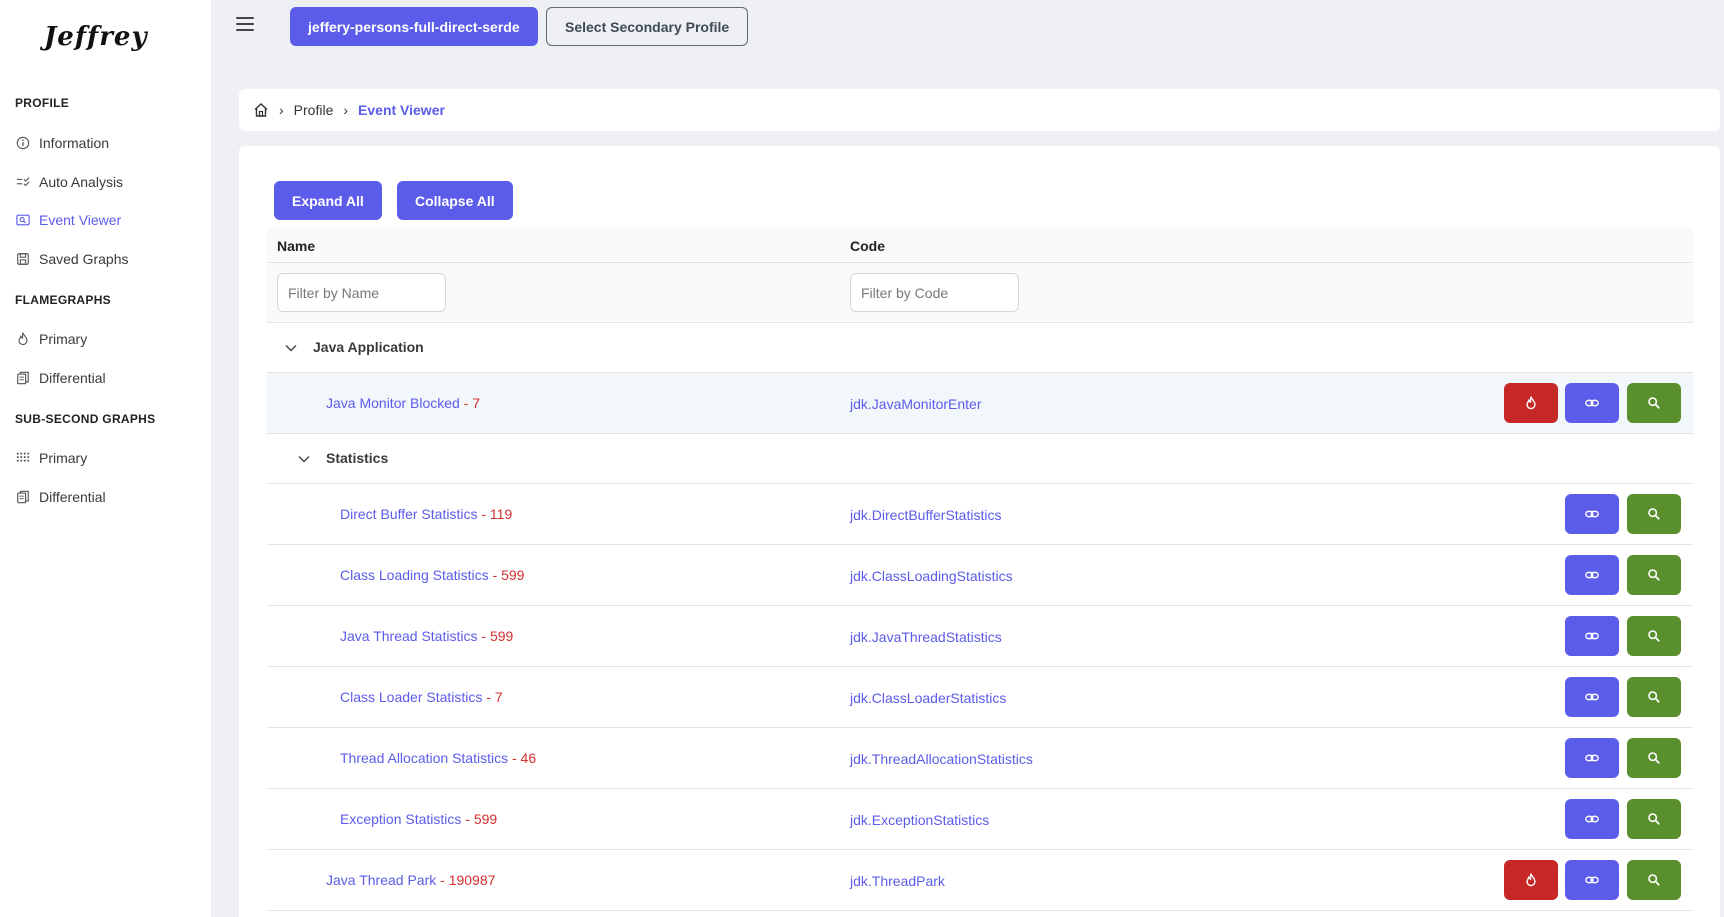 The width and height of the screenshot is (1724, 917). What do you see at coordinates (980, 880) in the screenshot?
I see `table-row: Java Thread Park - 190987 jdk.ThreadPark` at bounding box center [980, 880].